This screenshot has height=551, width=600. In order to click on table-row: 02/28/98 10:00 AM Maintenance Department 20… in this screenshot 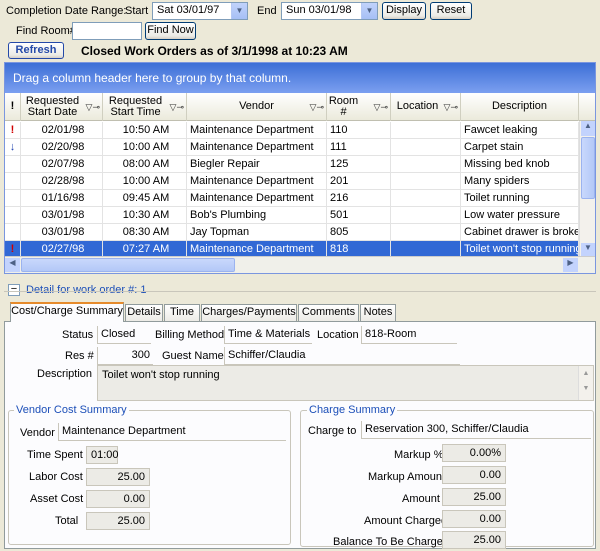, I will do `click(300, 181)`.